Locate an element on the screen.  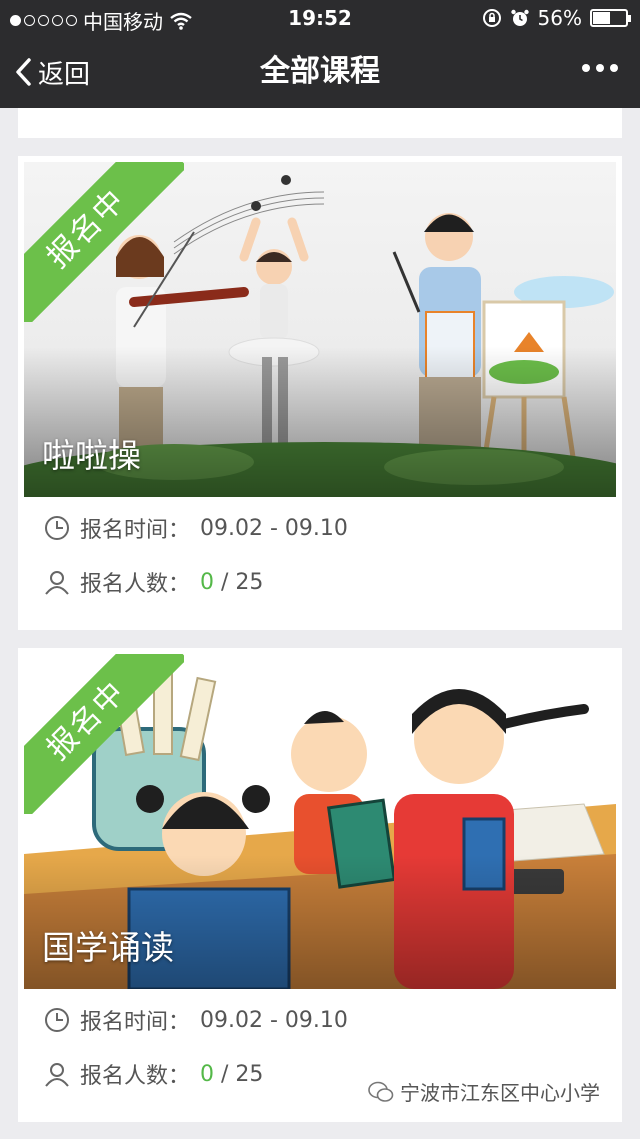
more-options-button is located at coordinates (600, 68).